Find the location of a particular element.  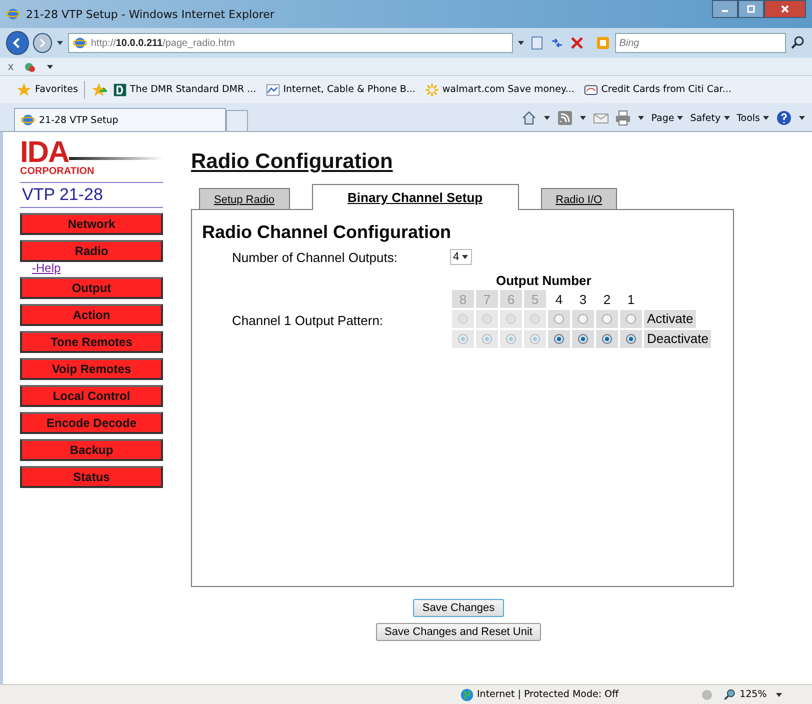

window-title: 21-28 VTP Setup - Windows Internet Explorer is located at coordinates (150, 14).